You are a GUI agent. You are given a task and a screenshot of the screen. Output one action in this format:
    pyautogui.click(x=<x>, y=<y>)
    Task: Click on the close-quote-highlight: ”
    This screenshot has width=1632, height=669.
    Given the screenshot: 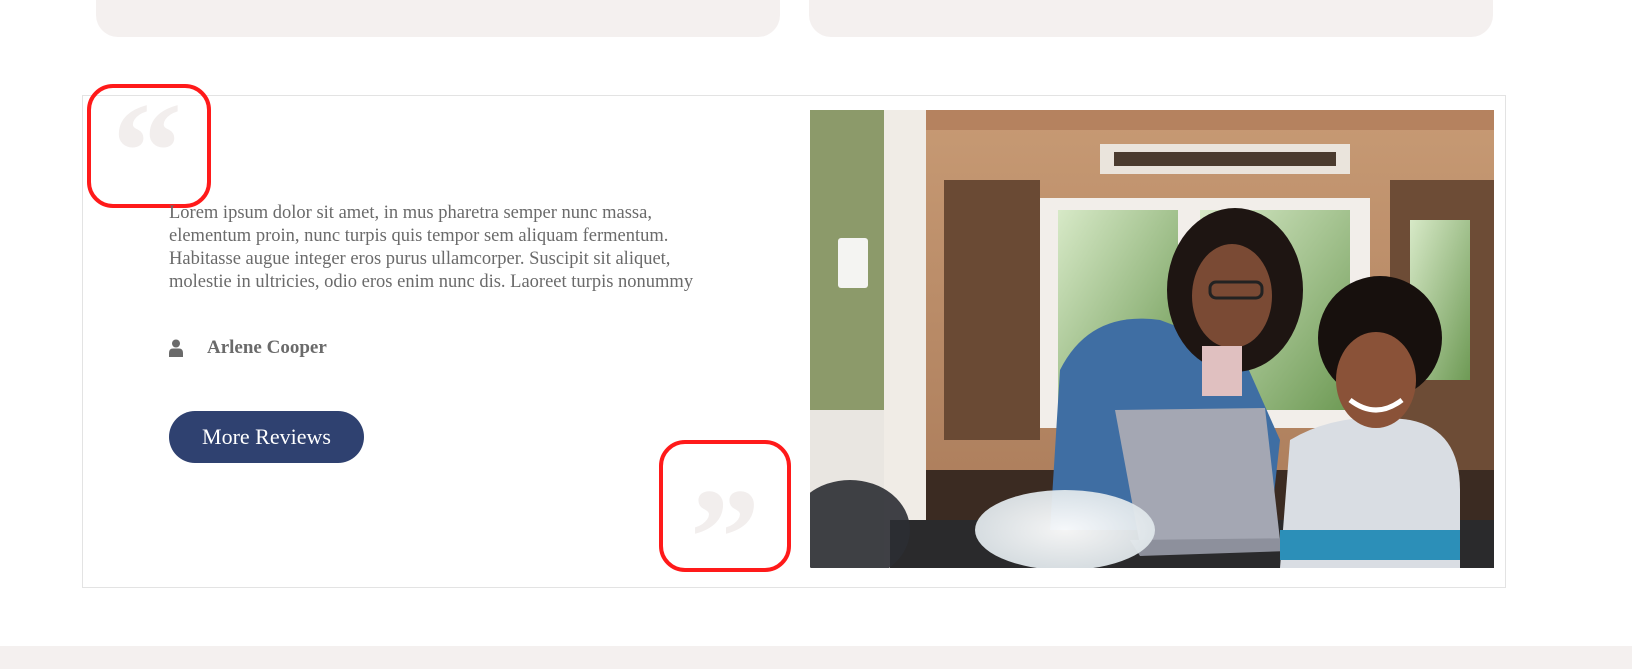 What is the action you would take?
    pyautogui.click(x=725, y=506)
    